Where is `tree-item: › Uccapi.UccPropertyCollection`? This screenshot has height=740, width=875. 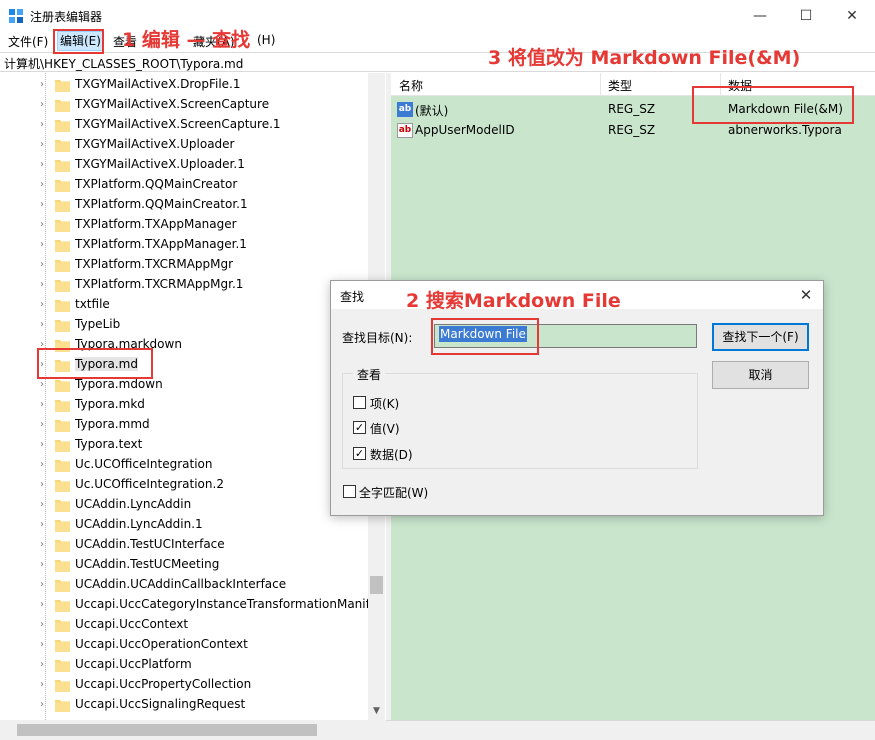 tree-item: › Uccapi.UccPropertyCollection is located at coordinates (184, 685).